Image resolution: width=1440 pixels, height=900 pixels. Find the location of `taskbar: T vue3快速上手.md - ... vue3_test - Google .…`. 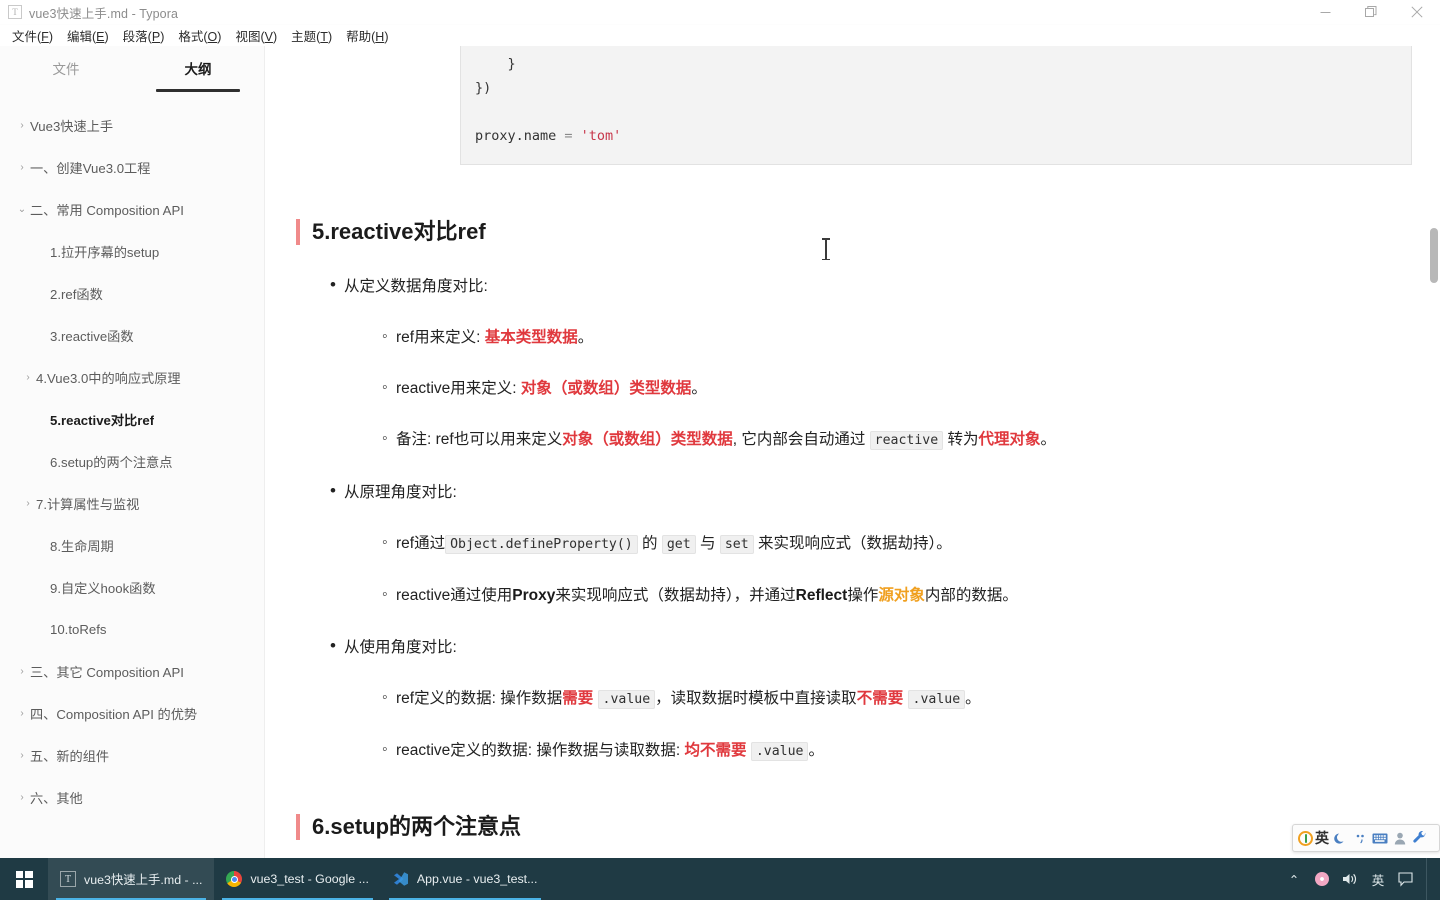

taskbar: T vue3快速上手.md - ... vue3_test - Google .… is located at coordinates (720, 879).